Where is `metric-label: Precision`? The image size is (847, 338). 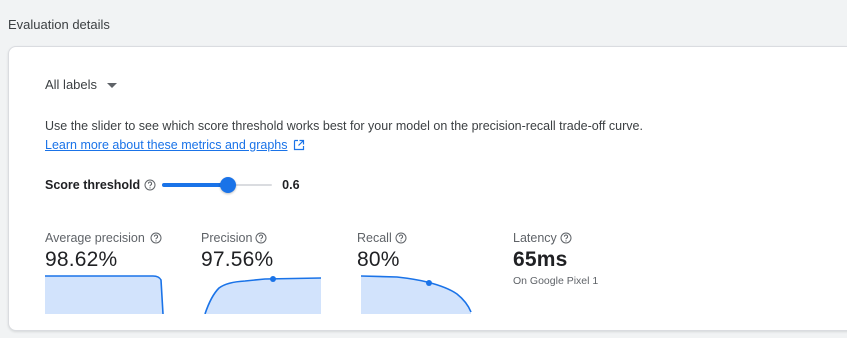 metric-label: Precision is located at coordinates (262, 238).